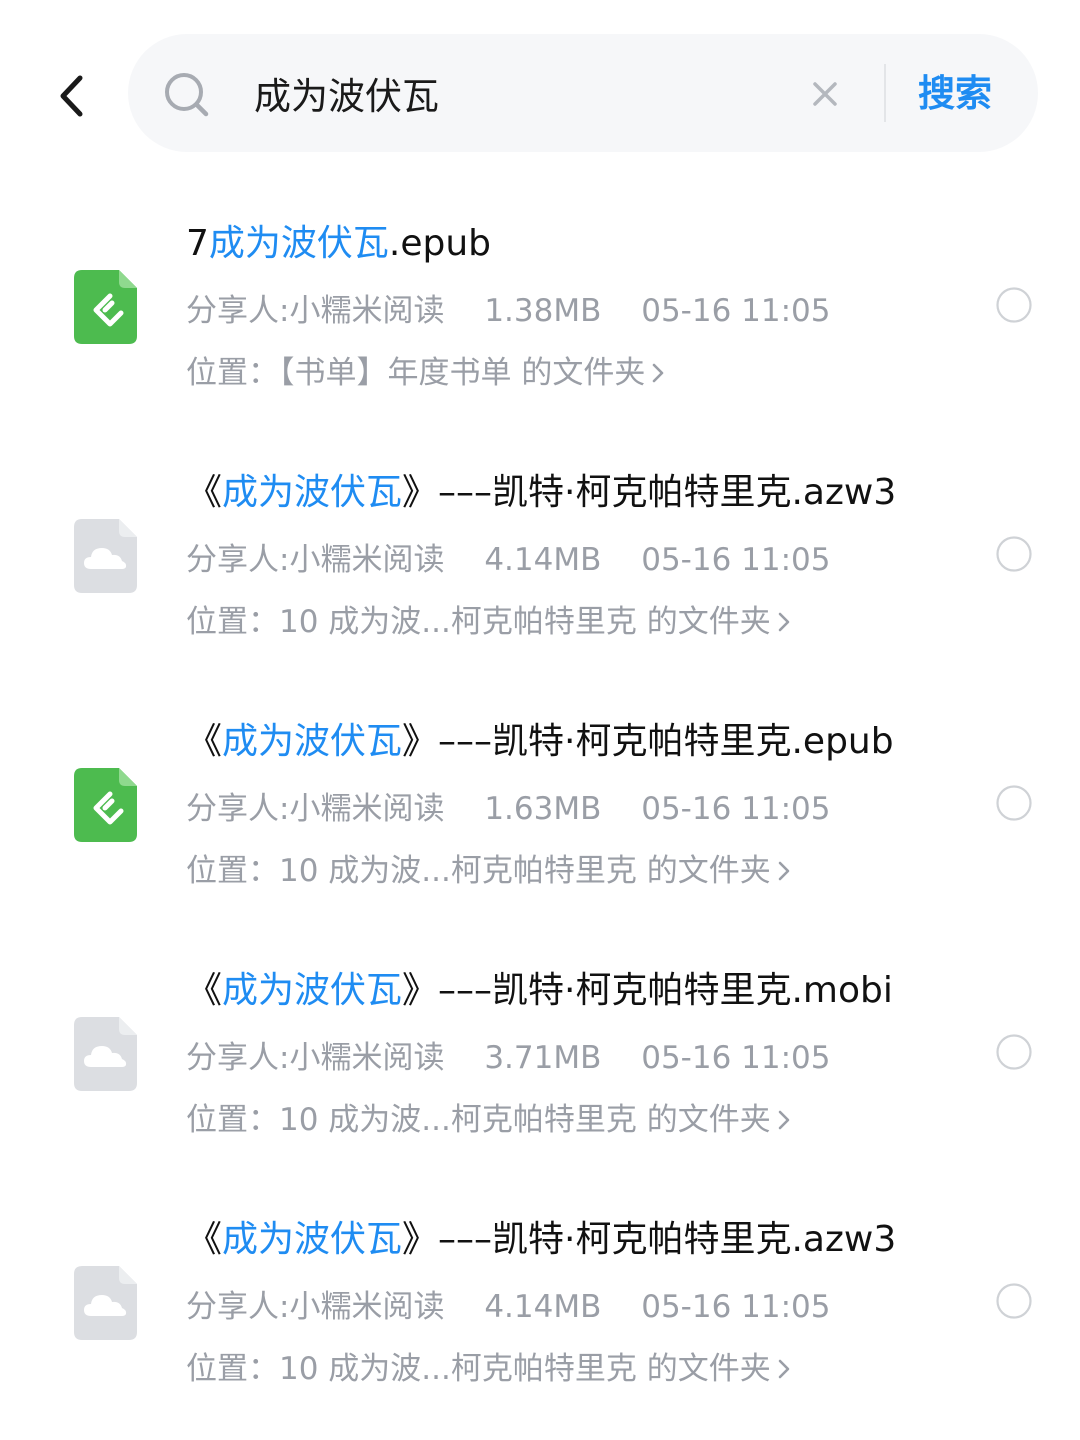  What do you see at coordinates (885, 93) in the screenshot?
I see `search-divider` at bounding box center [885, 93].